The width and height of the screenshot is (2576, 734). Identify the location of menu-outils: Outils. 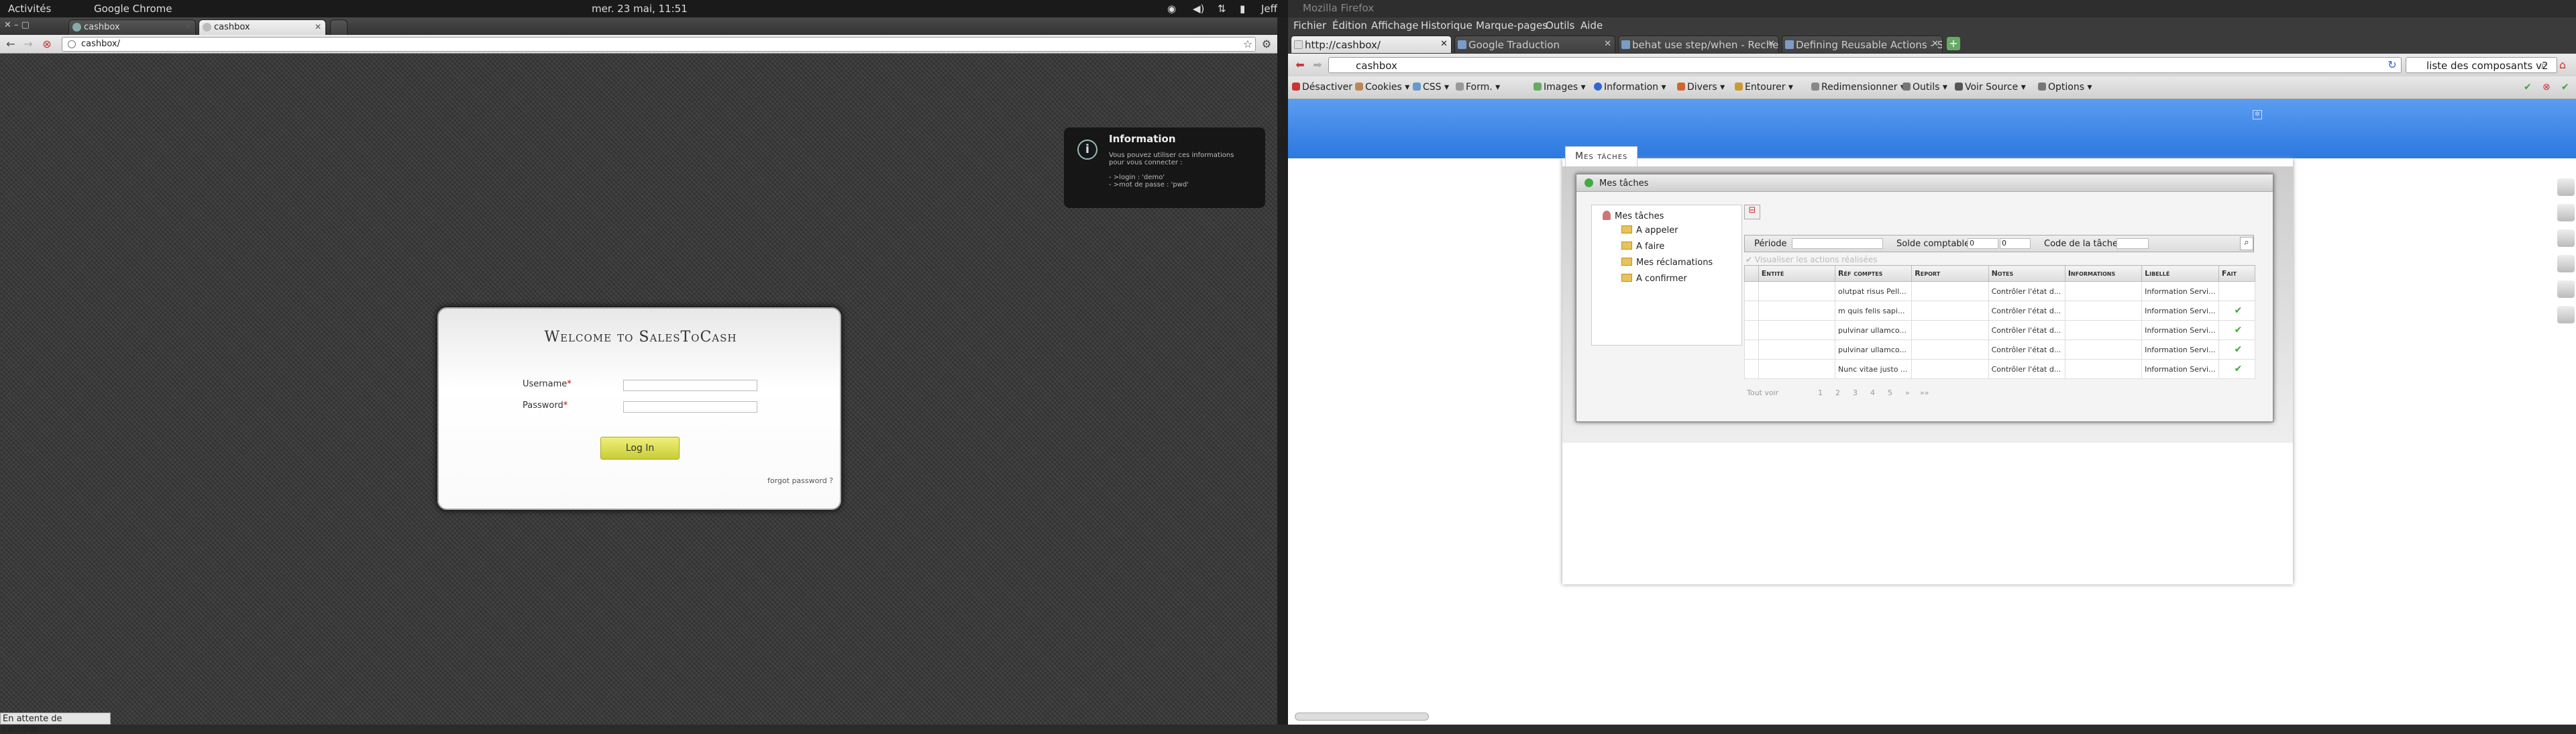
(1560, 25).